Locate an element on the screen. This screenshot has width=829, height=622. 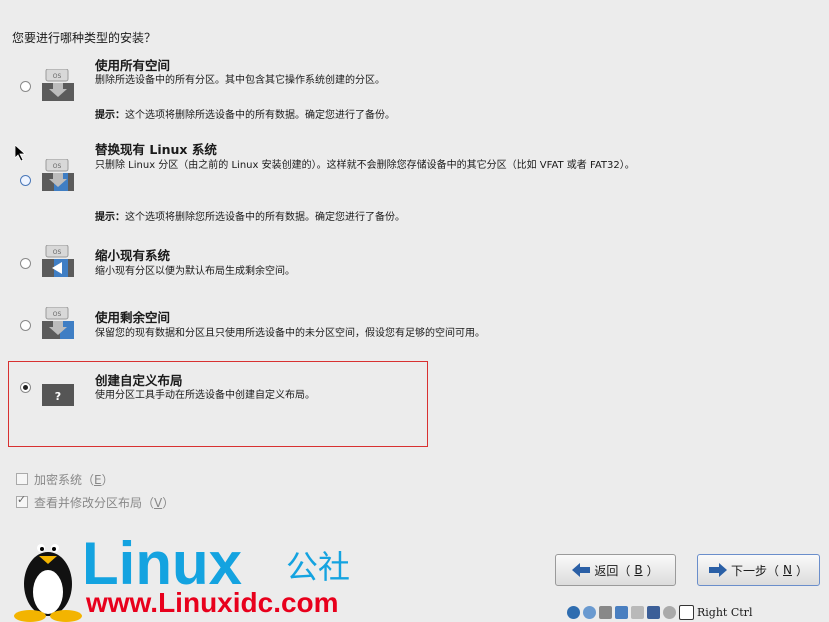
option-description: 保留您的现有数据和分区且只使用所选设备中的未分区空间，假设您有足够的空间可用。 is located at coordinates (290, 333).